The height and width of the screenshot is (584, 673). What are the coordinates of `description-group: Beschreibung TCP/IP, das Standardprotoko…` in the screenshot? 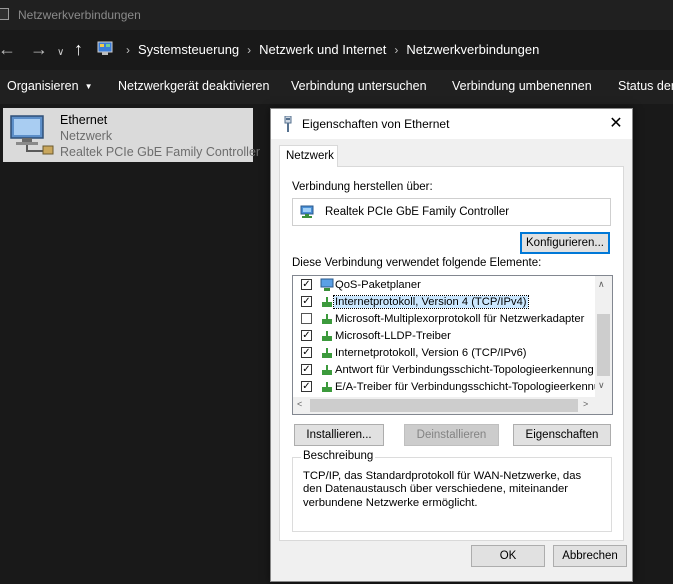 It's located at (452, 491).